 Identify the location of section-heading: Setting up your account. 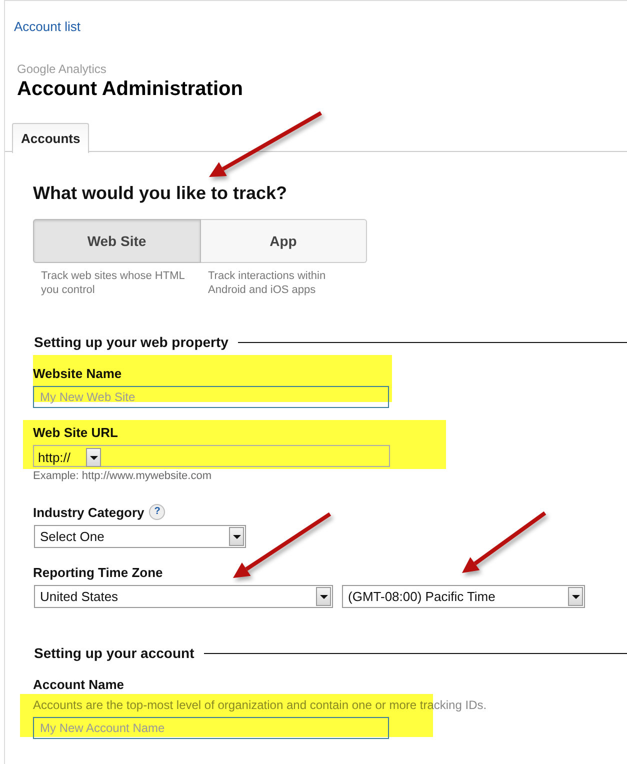
(113, 653).